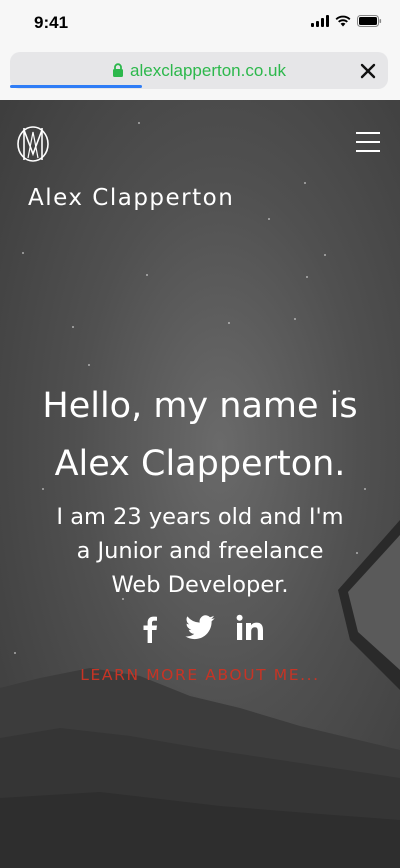  I want to click on status-time: 9:41, so click(51, 22).